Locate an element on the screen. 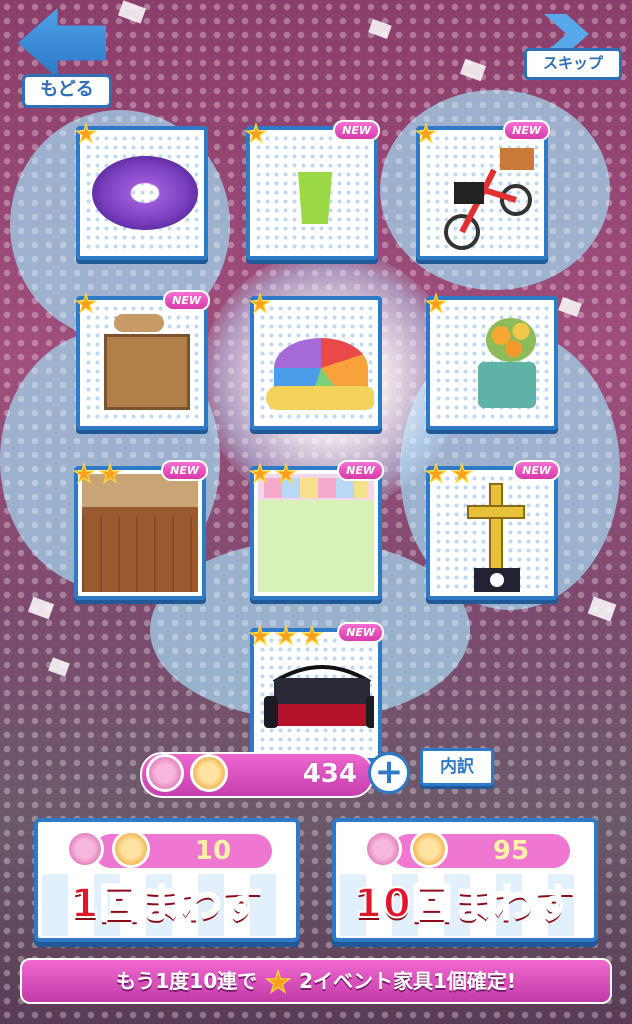 The width and height of the screenshot is (632, 1024). back-arrow-icon is located at coordinates (62, 43).